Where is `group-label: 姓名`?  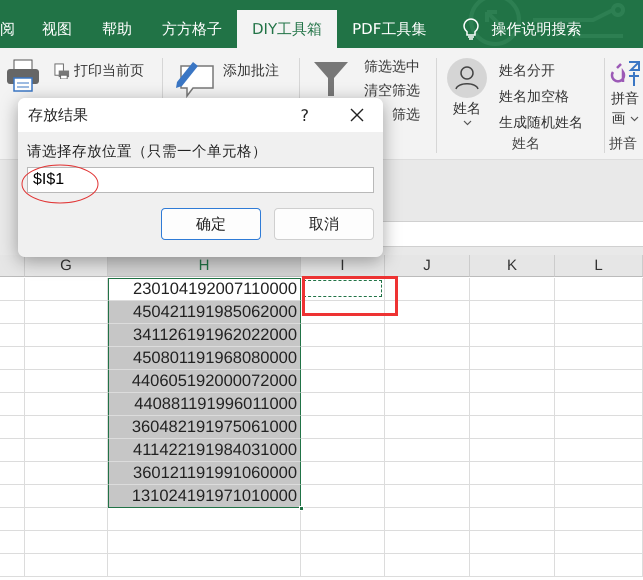 group-label: 姓名 is located at coordinates (526, 144).